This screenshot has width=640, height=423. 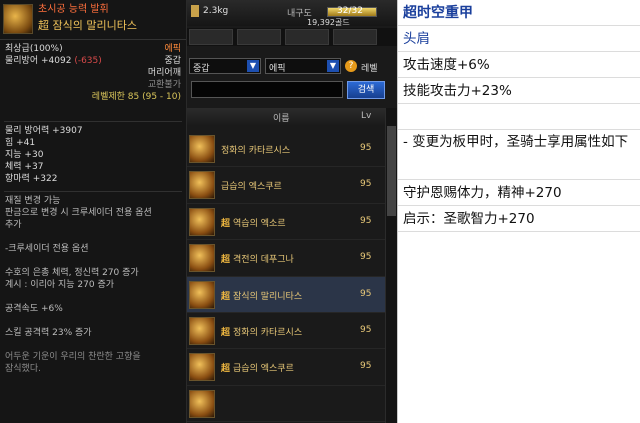 What do you see at coordinates (48, 333) in the screenshot?
I see `skill-attack: 스킬 공격력 23% 증가` at bounding box center [48, 333].